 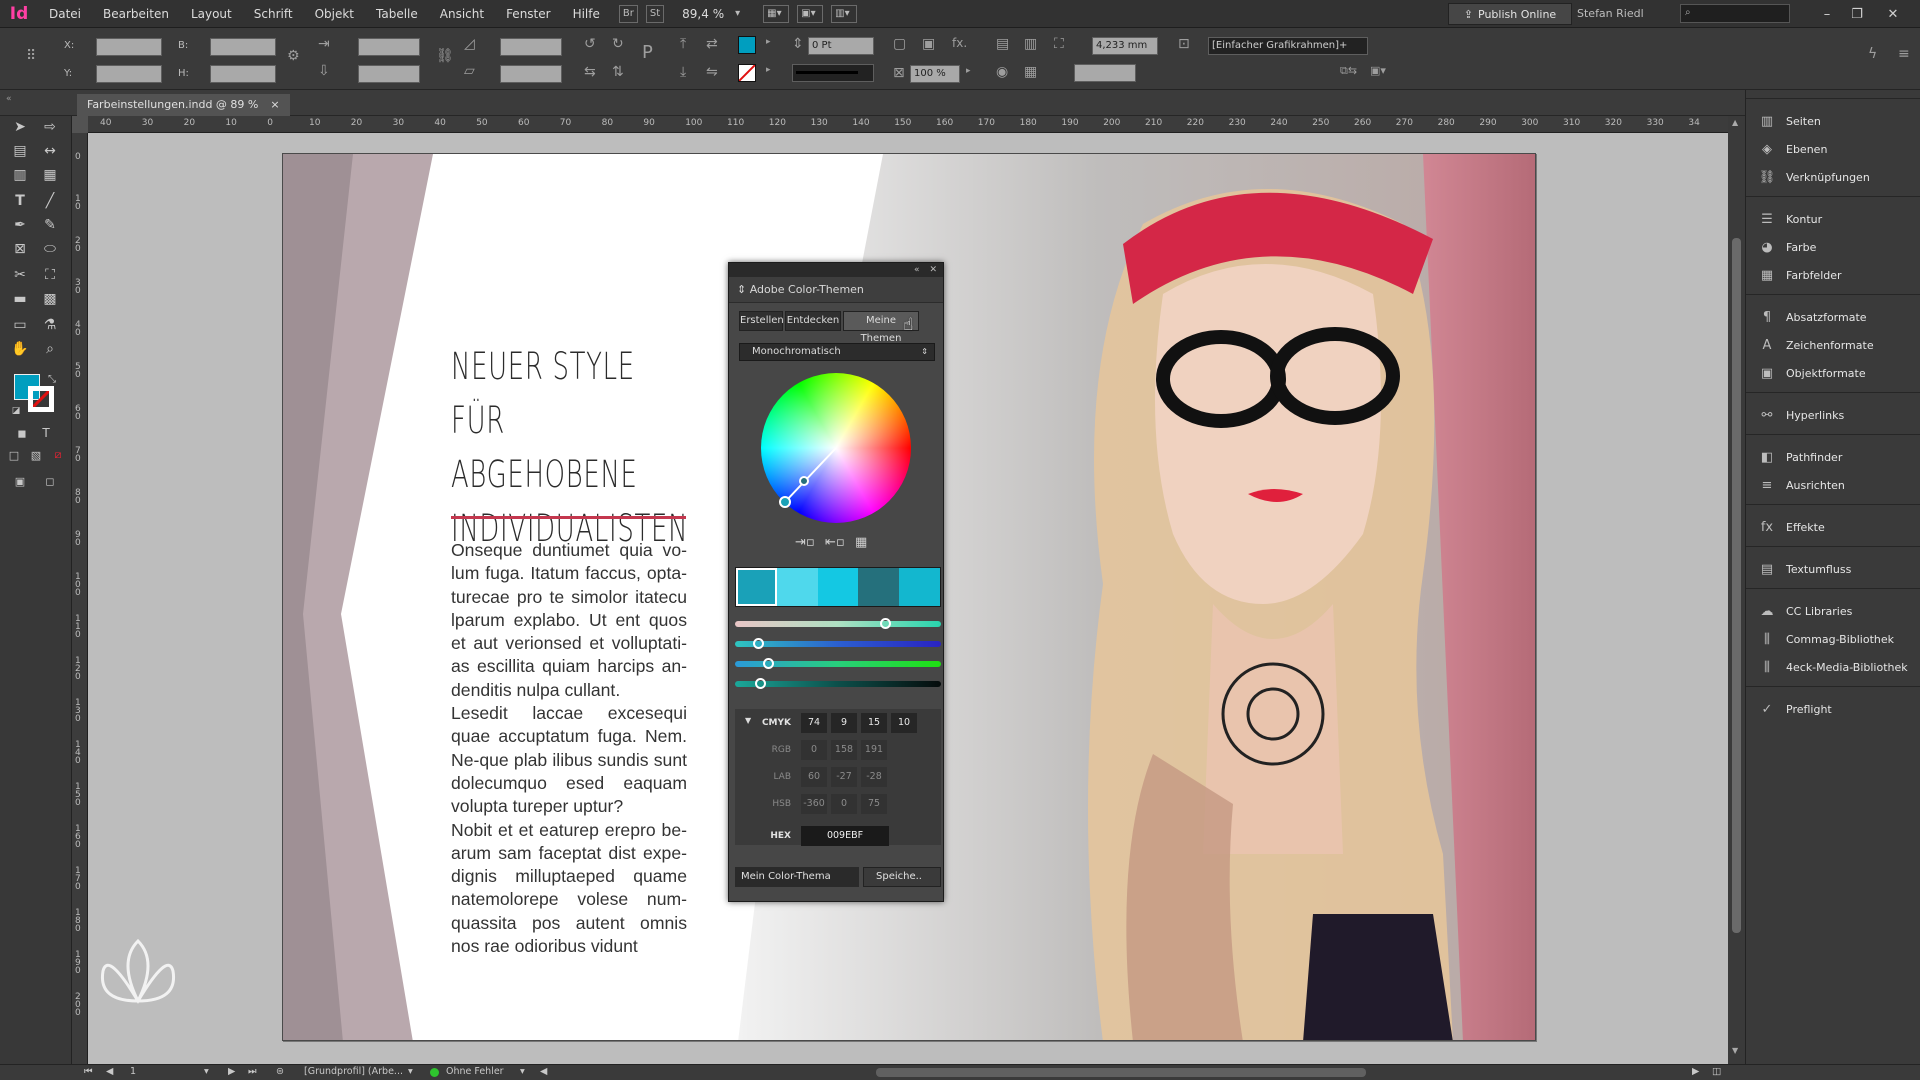 What do you see at coordinates (797, 877) in the screenshot?
I see `theme-name-input: Mein Color-Thema` at bounding box center [797, 877].